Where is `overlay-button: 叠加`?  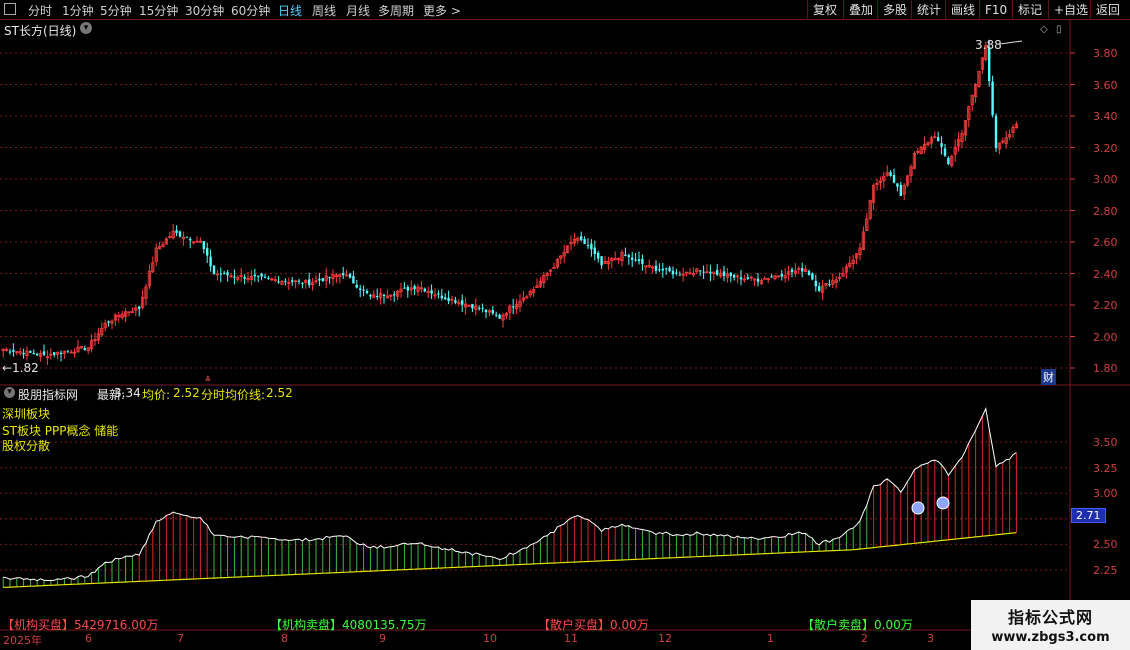
overlay-button: 叠加 is located at coordinates (860, 10).